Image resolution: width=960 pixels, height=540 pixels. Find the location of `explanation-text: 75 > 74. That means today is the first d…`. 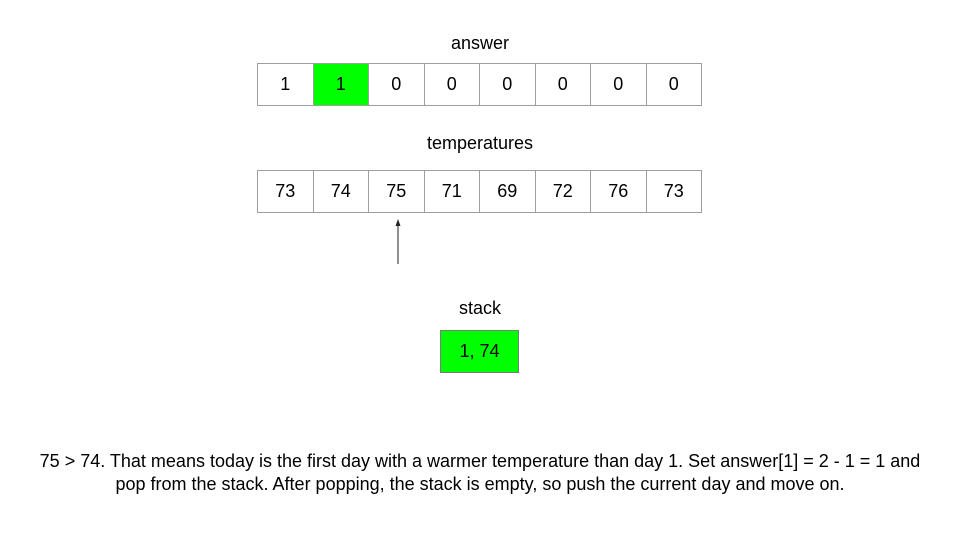

explanation-text: 75 > 74. That means today is the first d… is located at coordinates (480, 473).